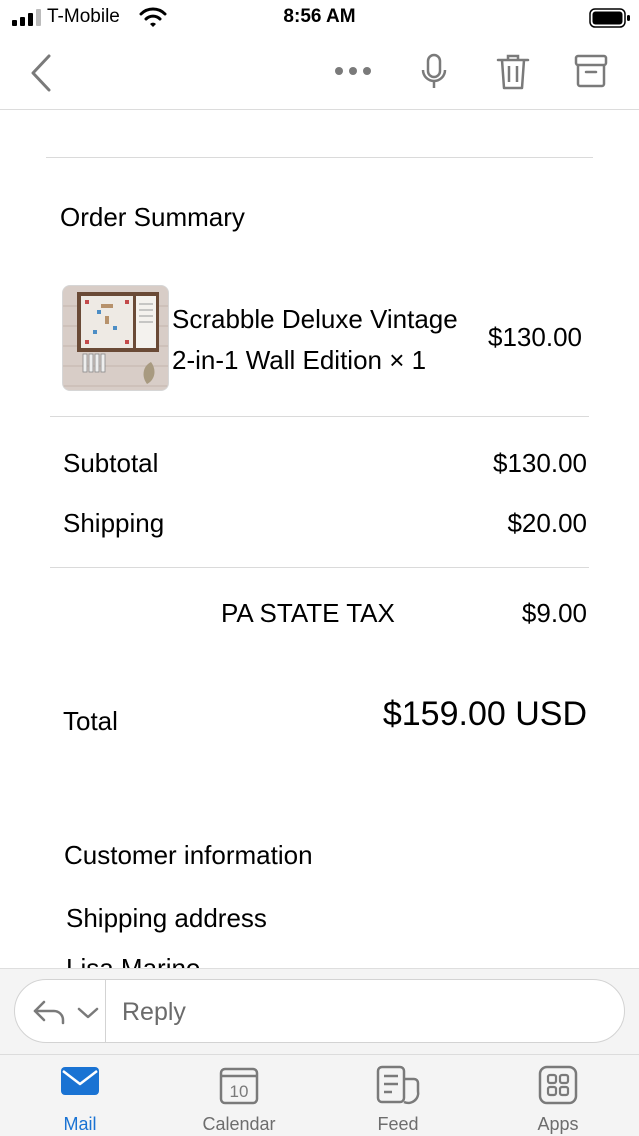 This screenshot has height=1136, width=639. What do you see at coordinates (547, 523) in the screenshot?
I see `shipping-value: $20.00` at bounding box center [547, 523].